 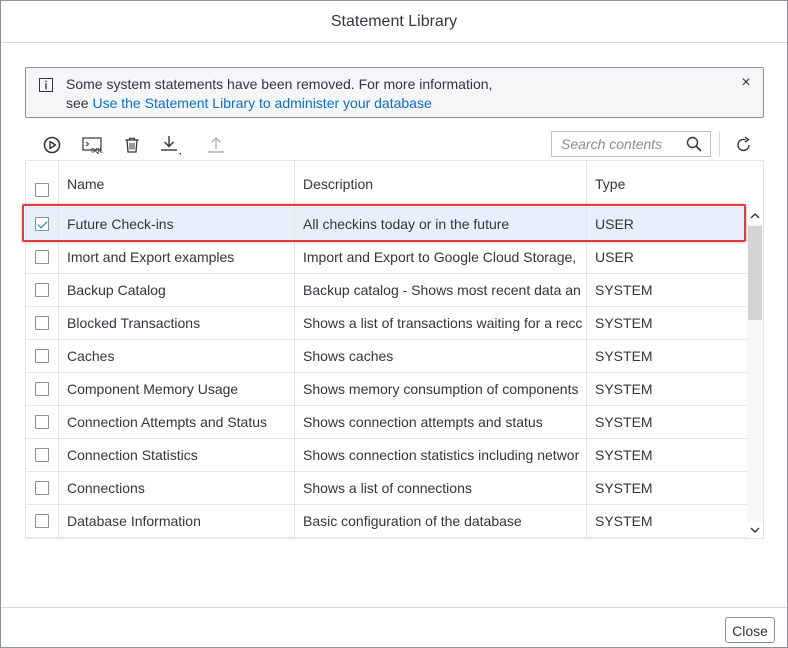 I want to click on row-description-cell: Shows a list of connections, so click(x=440, y=488).